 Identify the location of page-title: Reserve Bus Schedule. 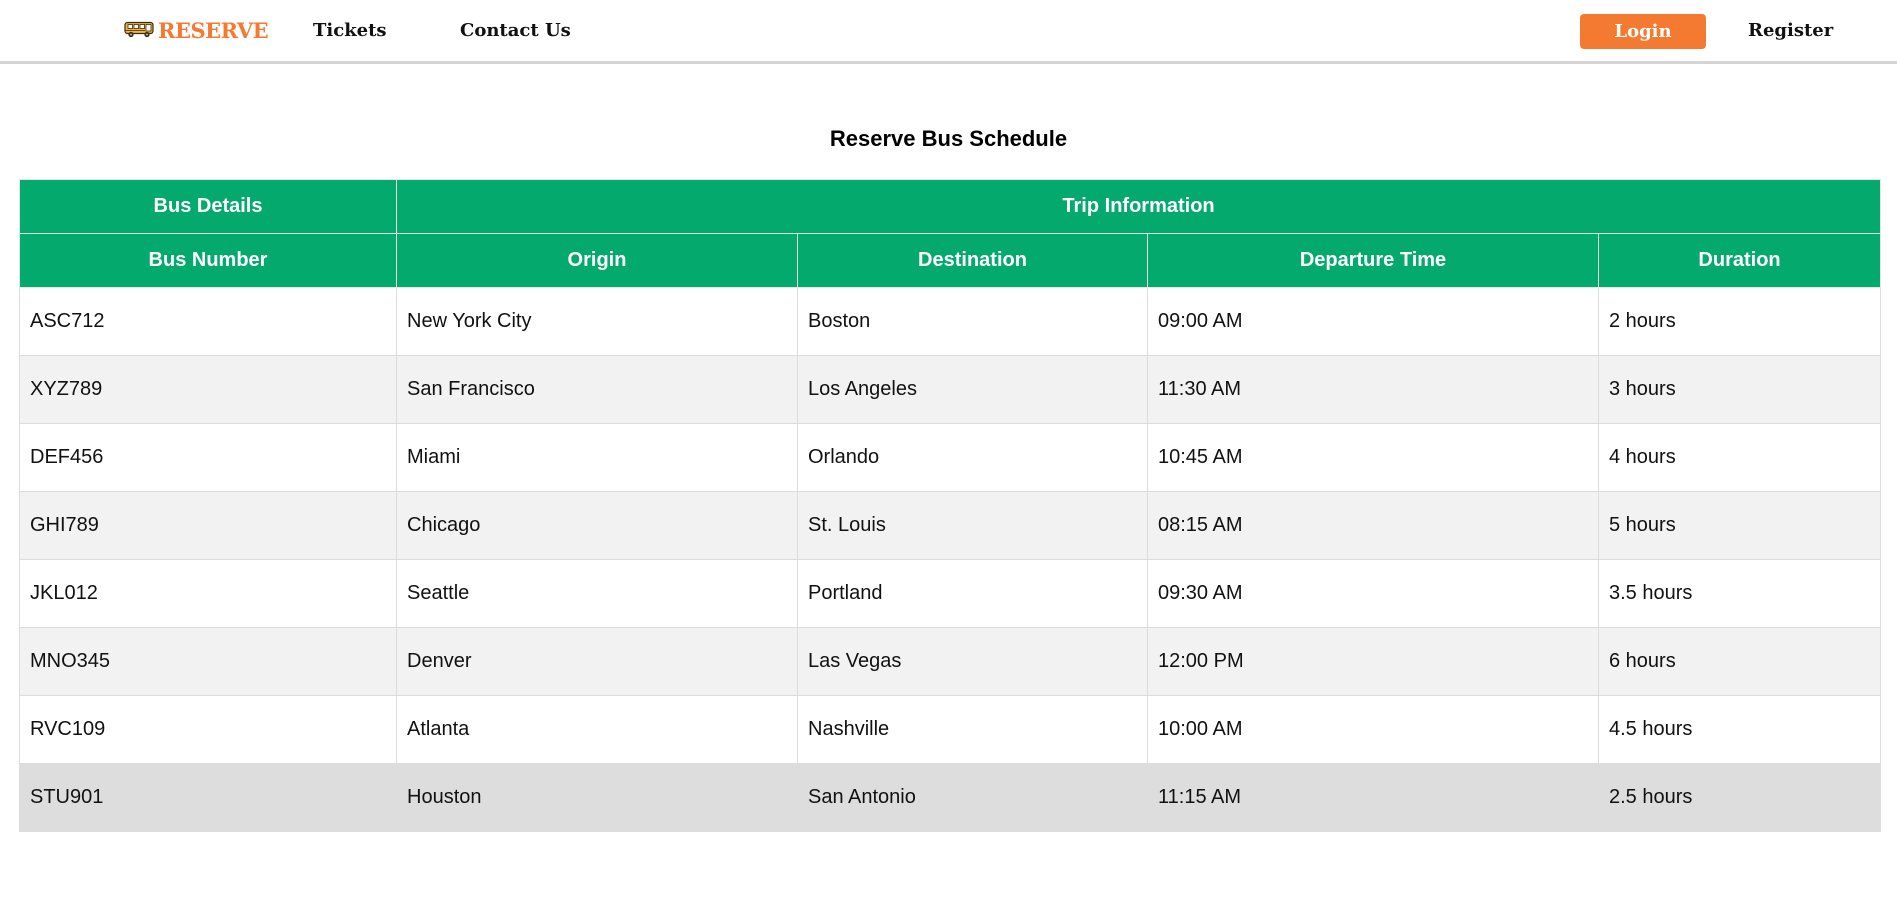
(948, 138).